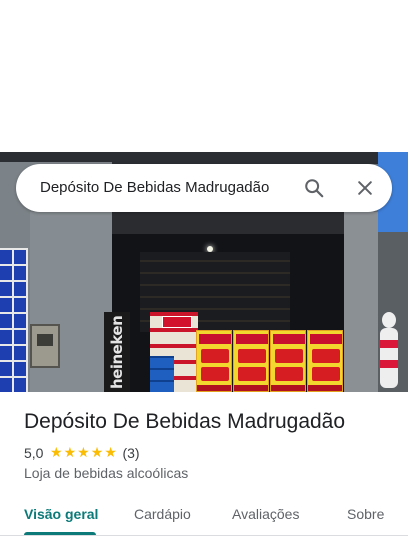 This screenshot has height=544, width=408. What do you see at coordinates (34, 453) in the screenshot?
I see `rating-value: 5,0` at bounding box center [34, 453].